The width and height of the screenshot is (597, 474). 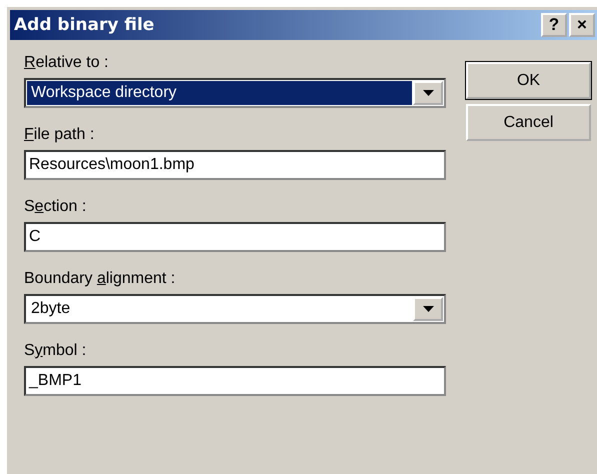 I want to click on close-button: ×, so click(x=582, y=25).